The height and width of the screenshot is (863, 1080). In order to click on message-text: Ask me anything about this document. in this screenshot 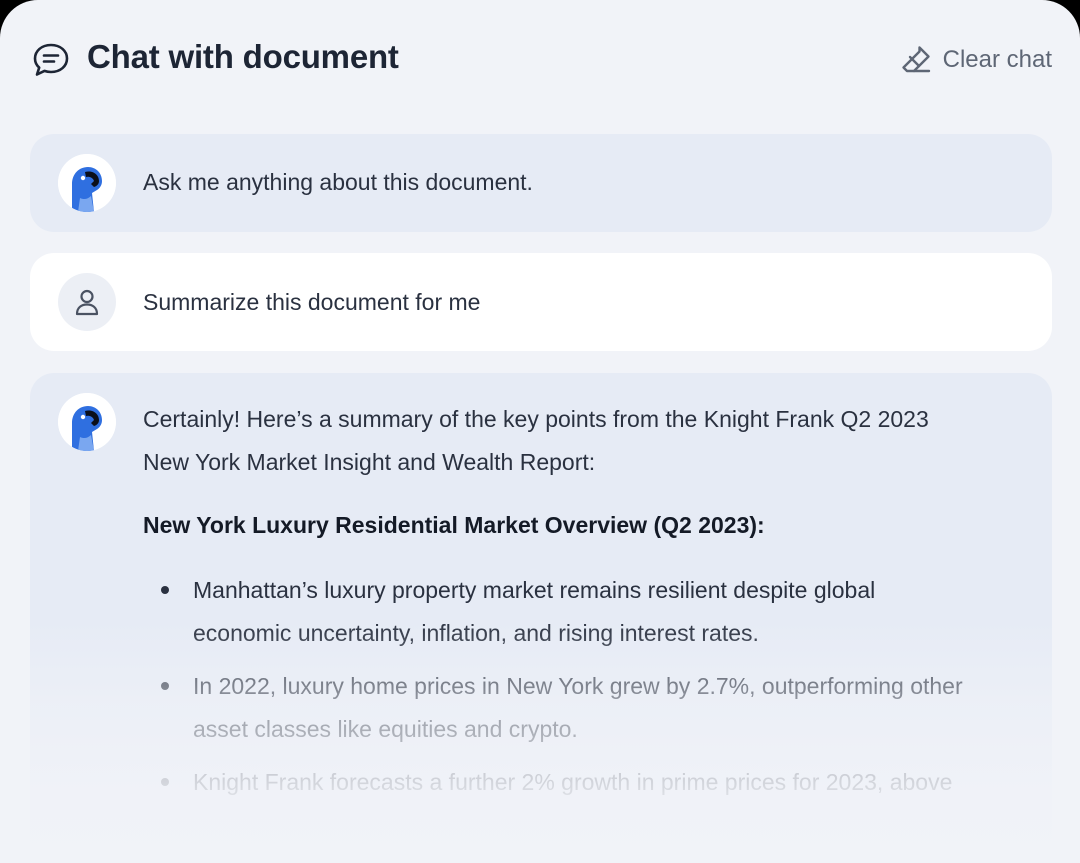, I will do `click(338, 182)`.